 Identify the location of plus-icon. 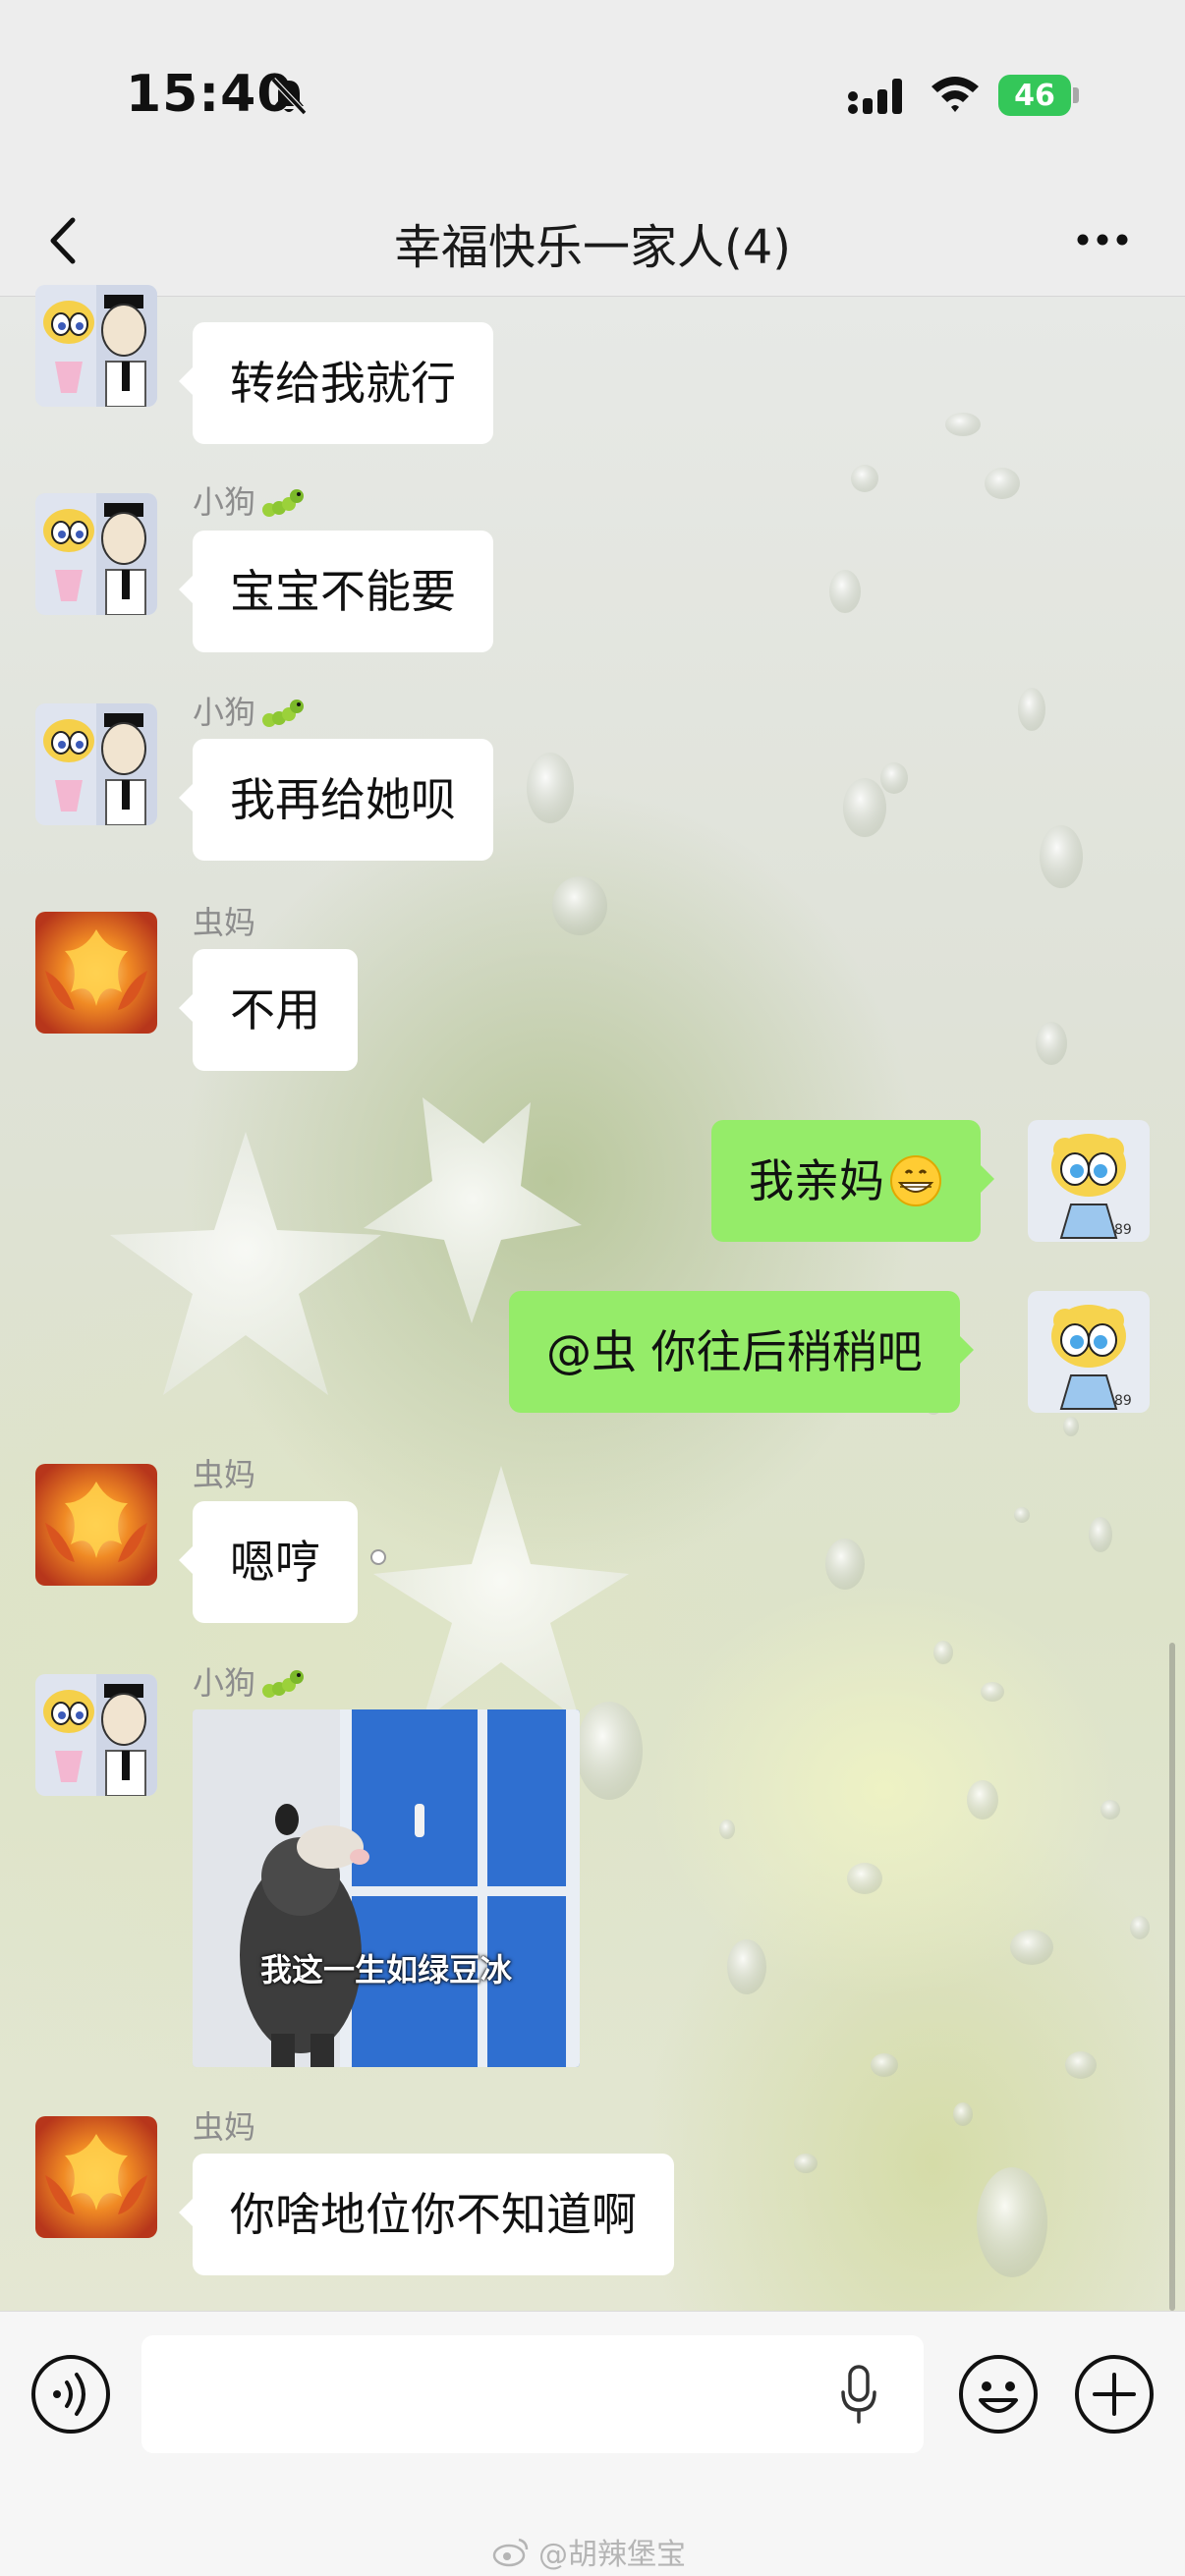
(1115, 2394).